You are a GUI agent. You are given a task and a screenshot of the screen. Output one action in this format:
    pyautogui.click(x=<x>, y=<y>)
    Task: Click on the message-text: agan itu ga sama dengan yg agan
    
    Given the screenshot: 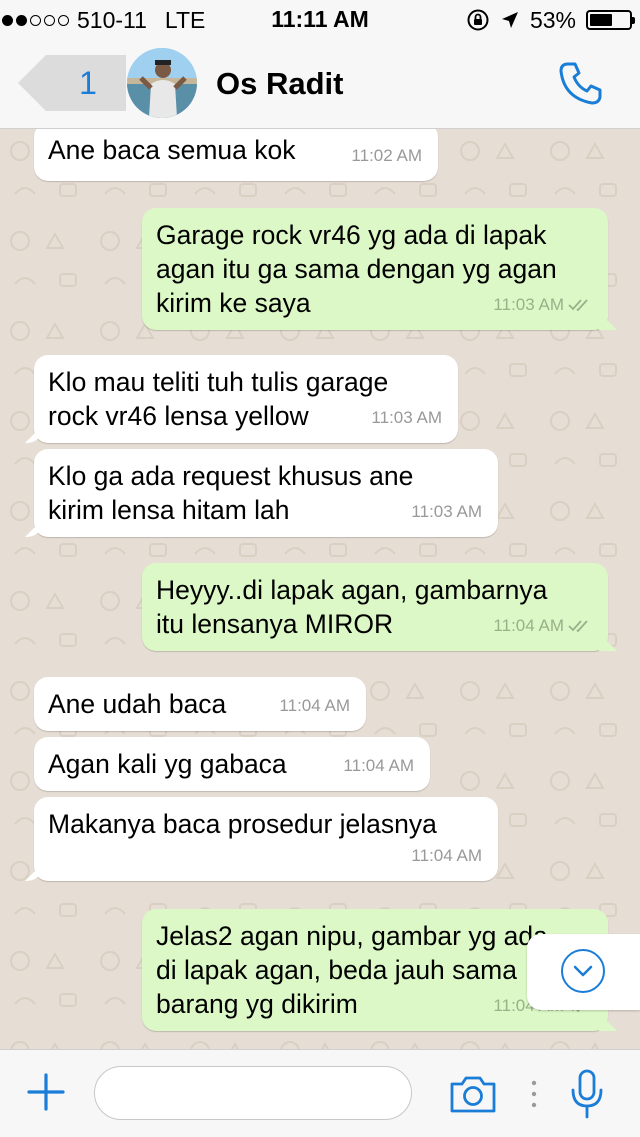 What is the action you would take?
    pyautogui.click(x=356, y=269)
    